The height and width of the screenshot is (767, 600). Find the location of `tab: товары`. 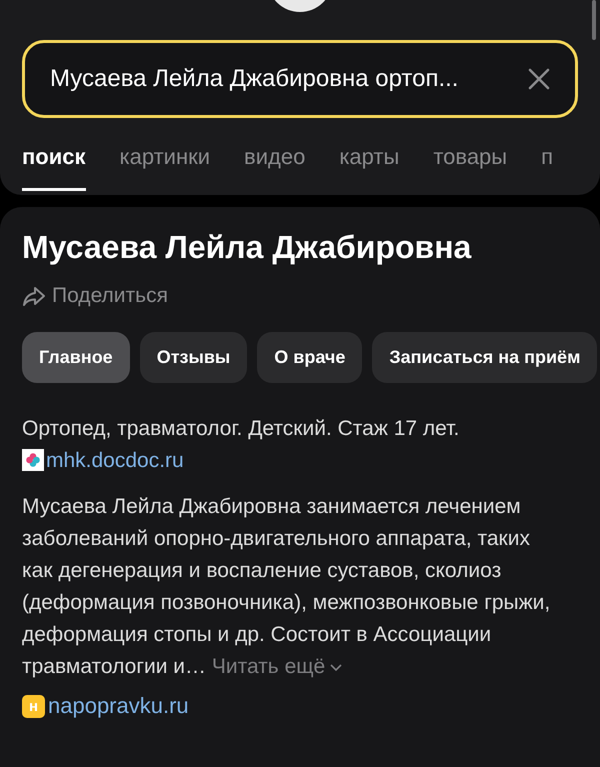

tab: товары is located at coordinates (470, 167).